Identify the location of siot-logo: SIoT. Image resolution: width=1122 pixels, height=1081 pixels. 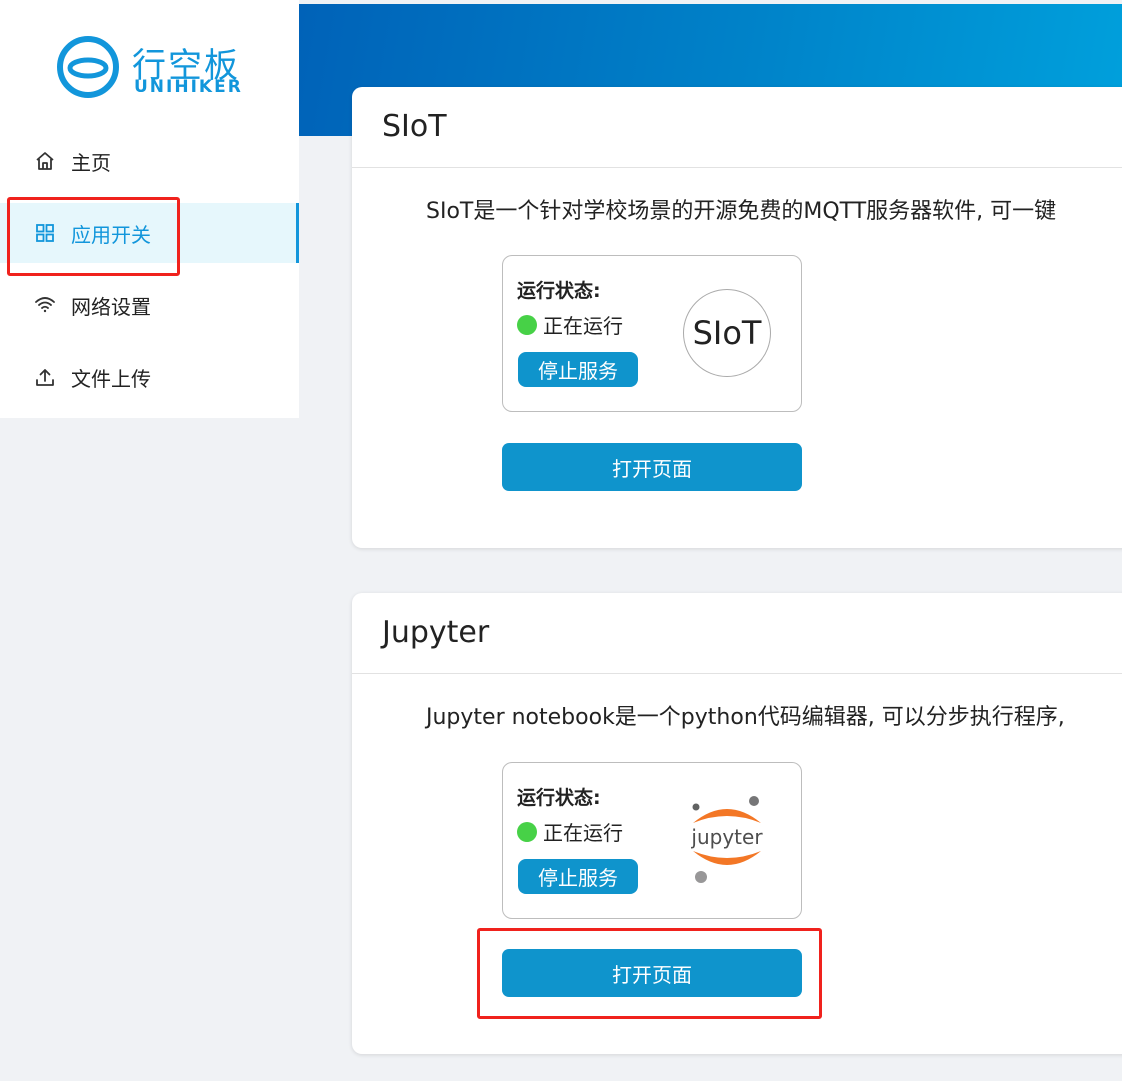
(727, 333).